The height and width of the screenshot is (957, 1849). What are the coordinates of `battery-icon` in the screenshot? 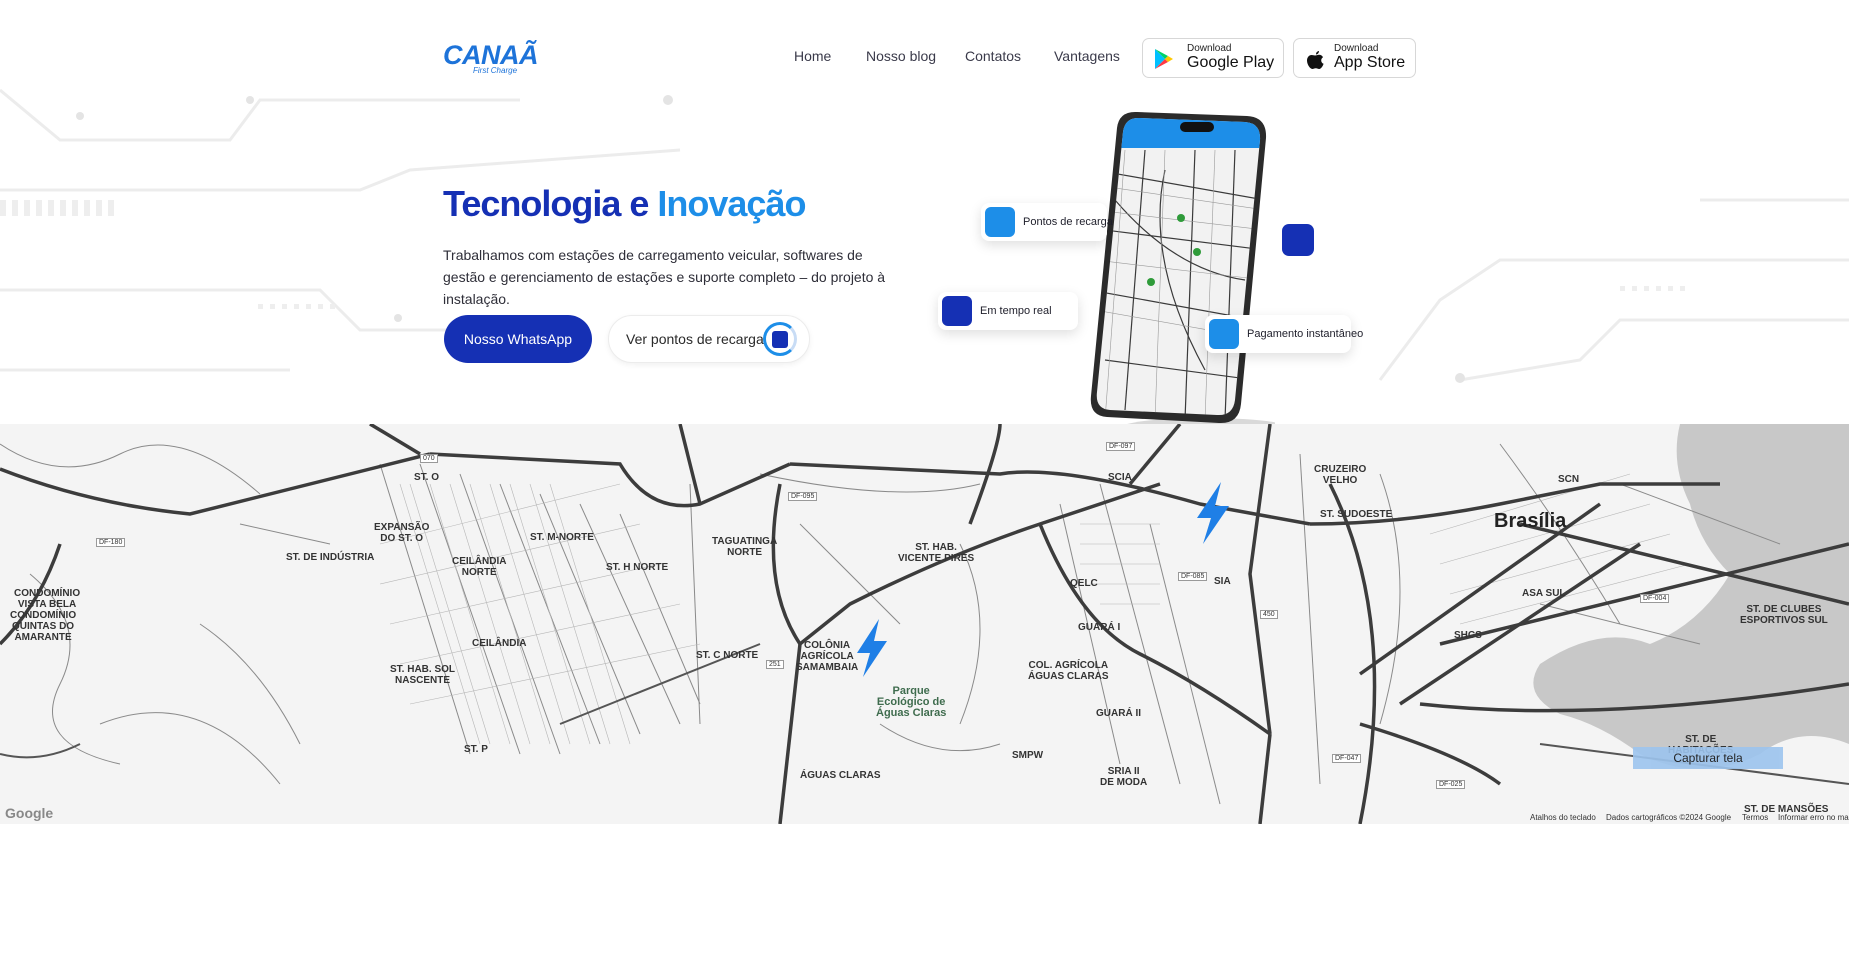 It's located at (957, 311).